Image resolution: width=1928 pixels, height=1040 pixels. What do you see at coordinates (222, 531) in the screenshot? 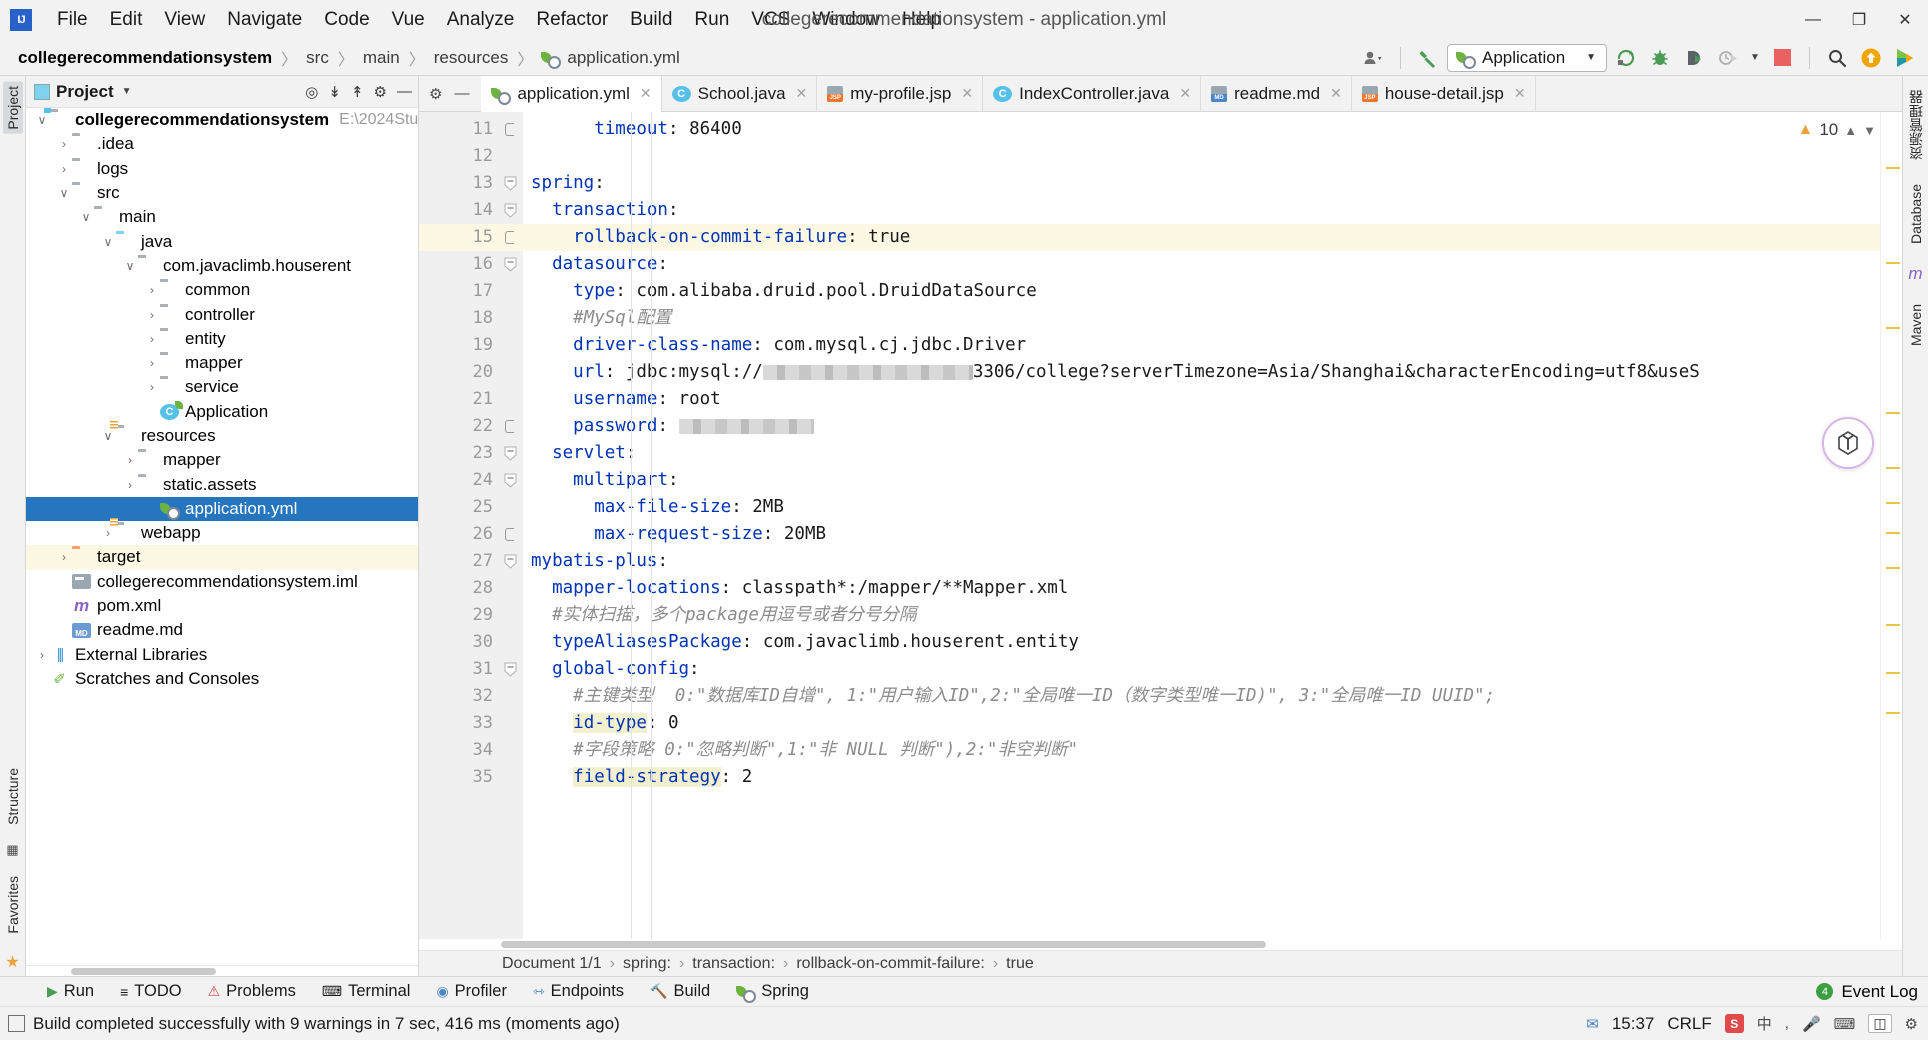
I see `tree-node-webapp: › webapp` at bounding box center [222, 531].